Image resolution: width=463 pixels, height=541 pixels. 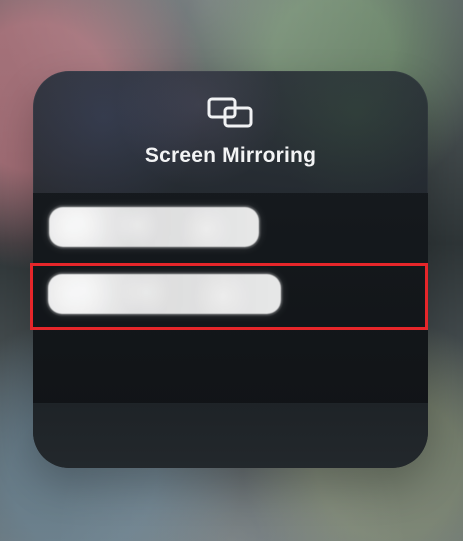 What do you see at coordinates (230, 112) in the screenshot?
I see `screen-mirroring-icon` at bounding box center [230, 112].